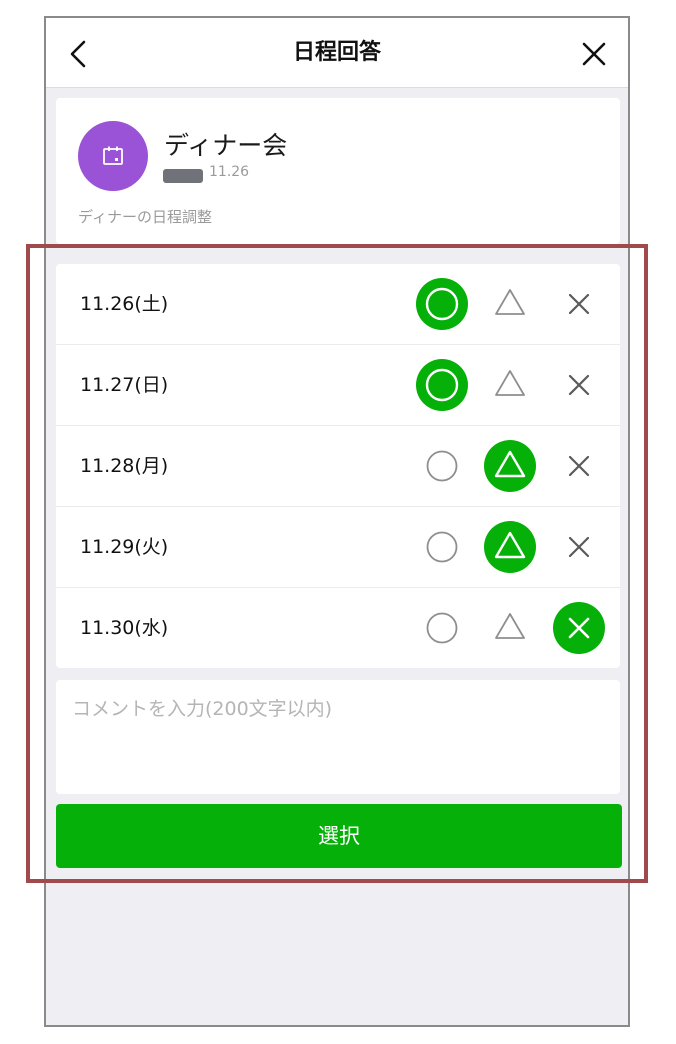 The height and width of the screenshot is (1044, 676). I want to click on event-title: ディナー会, so click(226, 145).